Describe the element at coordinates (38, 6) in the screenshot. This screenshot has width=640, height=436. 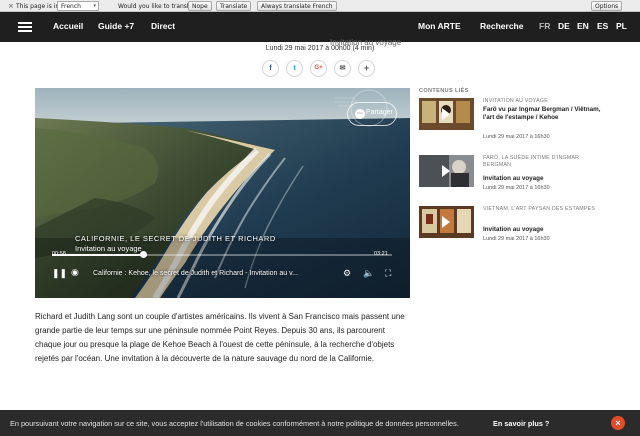
I see `page-language-label: This page is in` at that location.